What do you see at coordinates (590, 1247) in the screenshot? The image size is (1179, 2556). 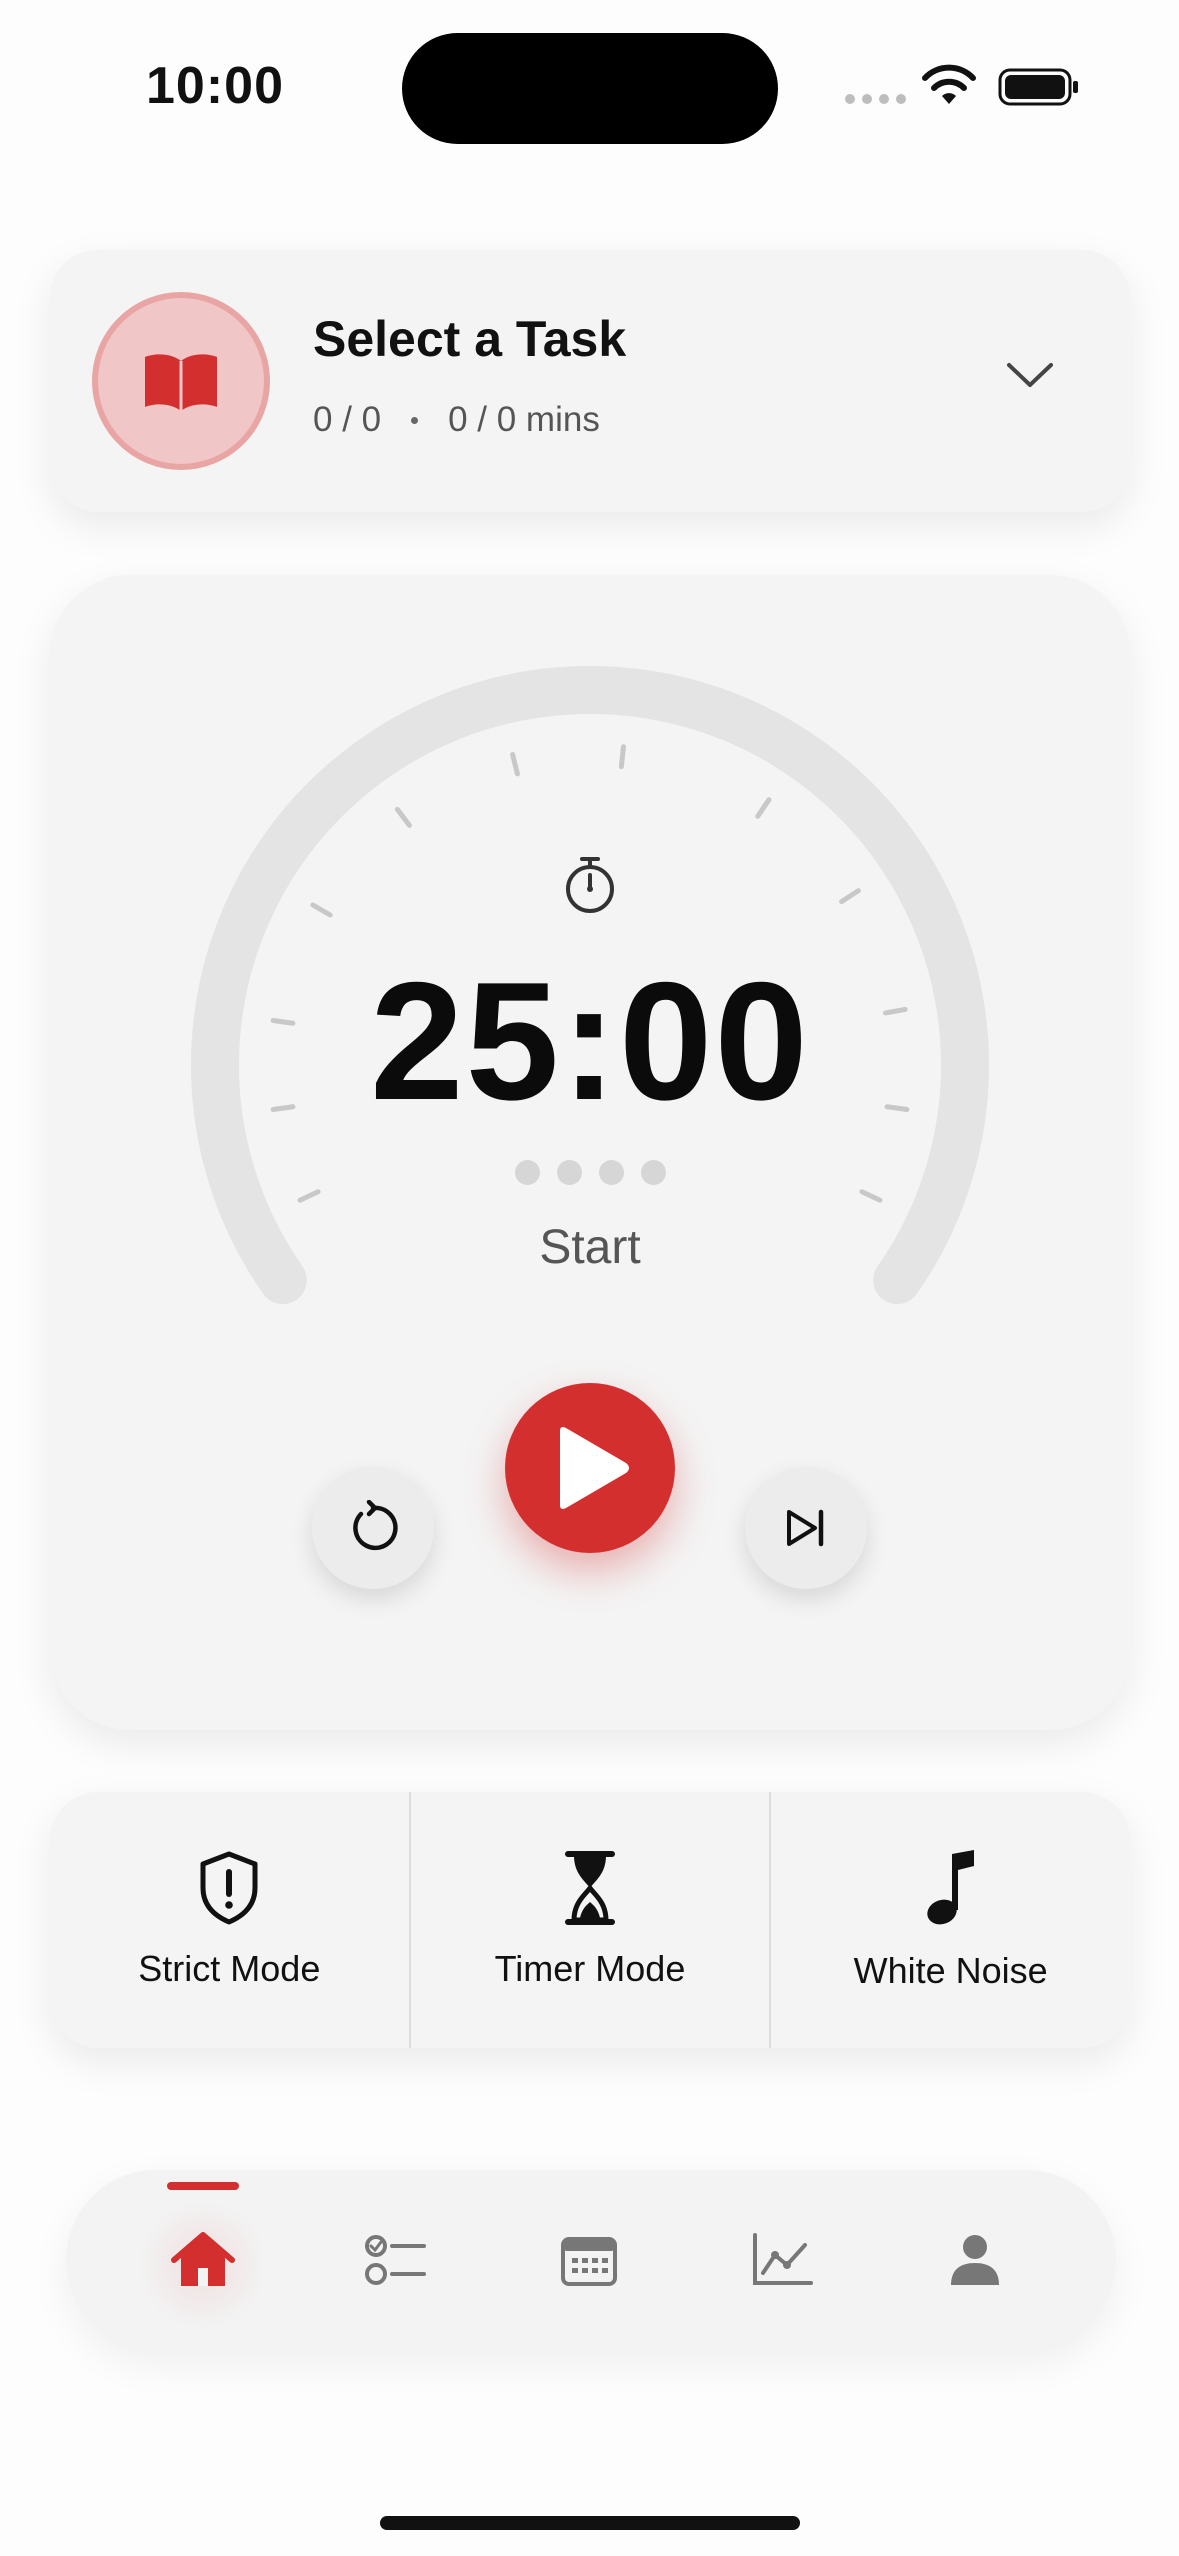 I see `timer-state-label: Start` at bounding box center [590, 1247].